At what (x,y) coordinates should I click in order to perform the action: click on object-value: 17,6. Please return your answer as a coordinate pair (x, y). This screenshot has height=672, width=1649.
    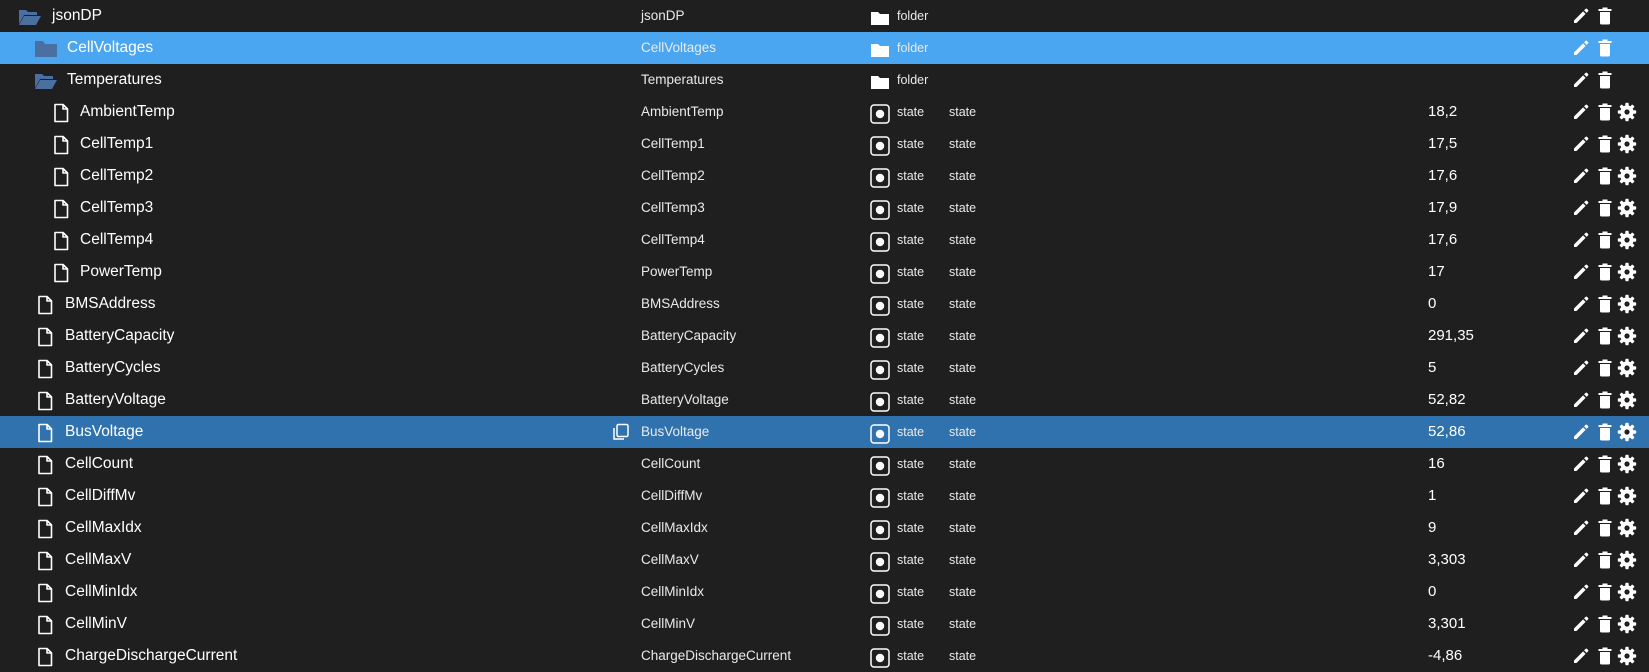
    Looking at the image, I should click on (1442, 240).